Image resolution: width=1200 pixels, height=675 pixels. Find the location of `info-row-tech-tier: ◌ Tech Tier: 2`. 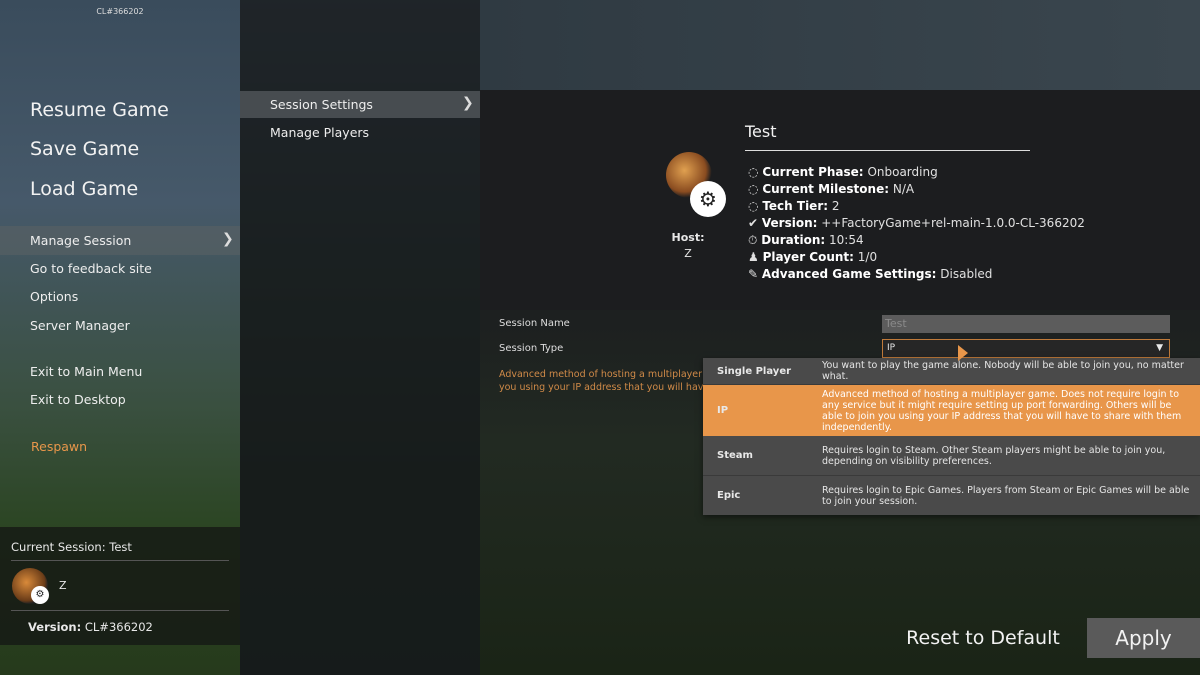

info-row-tech-tier: ◌ Tech Tier: 2 is located at coordinates (794, 206).